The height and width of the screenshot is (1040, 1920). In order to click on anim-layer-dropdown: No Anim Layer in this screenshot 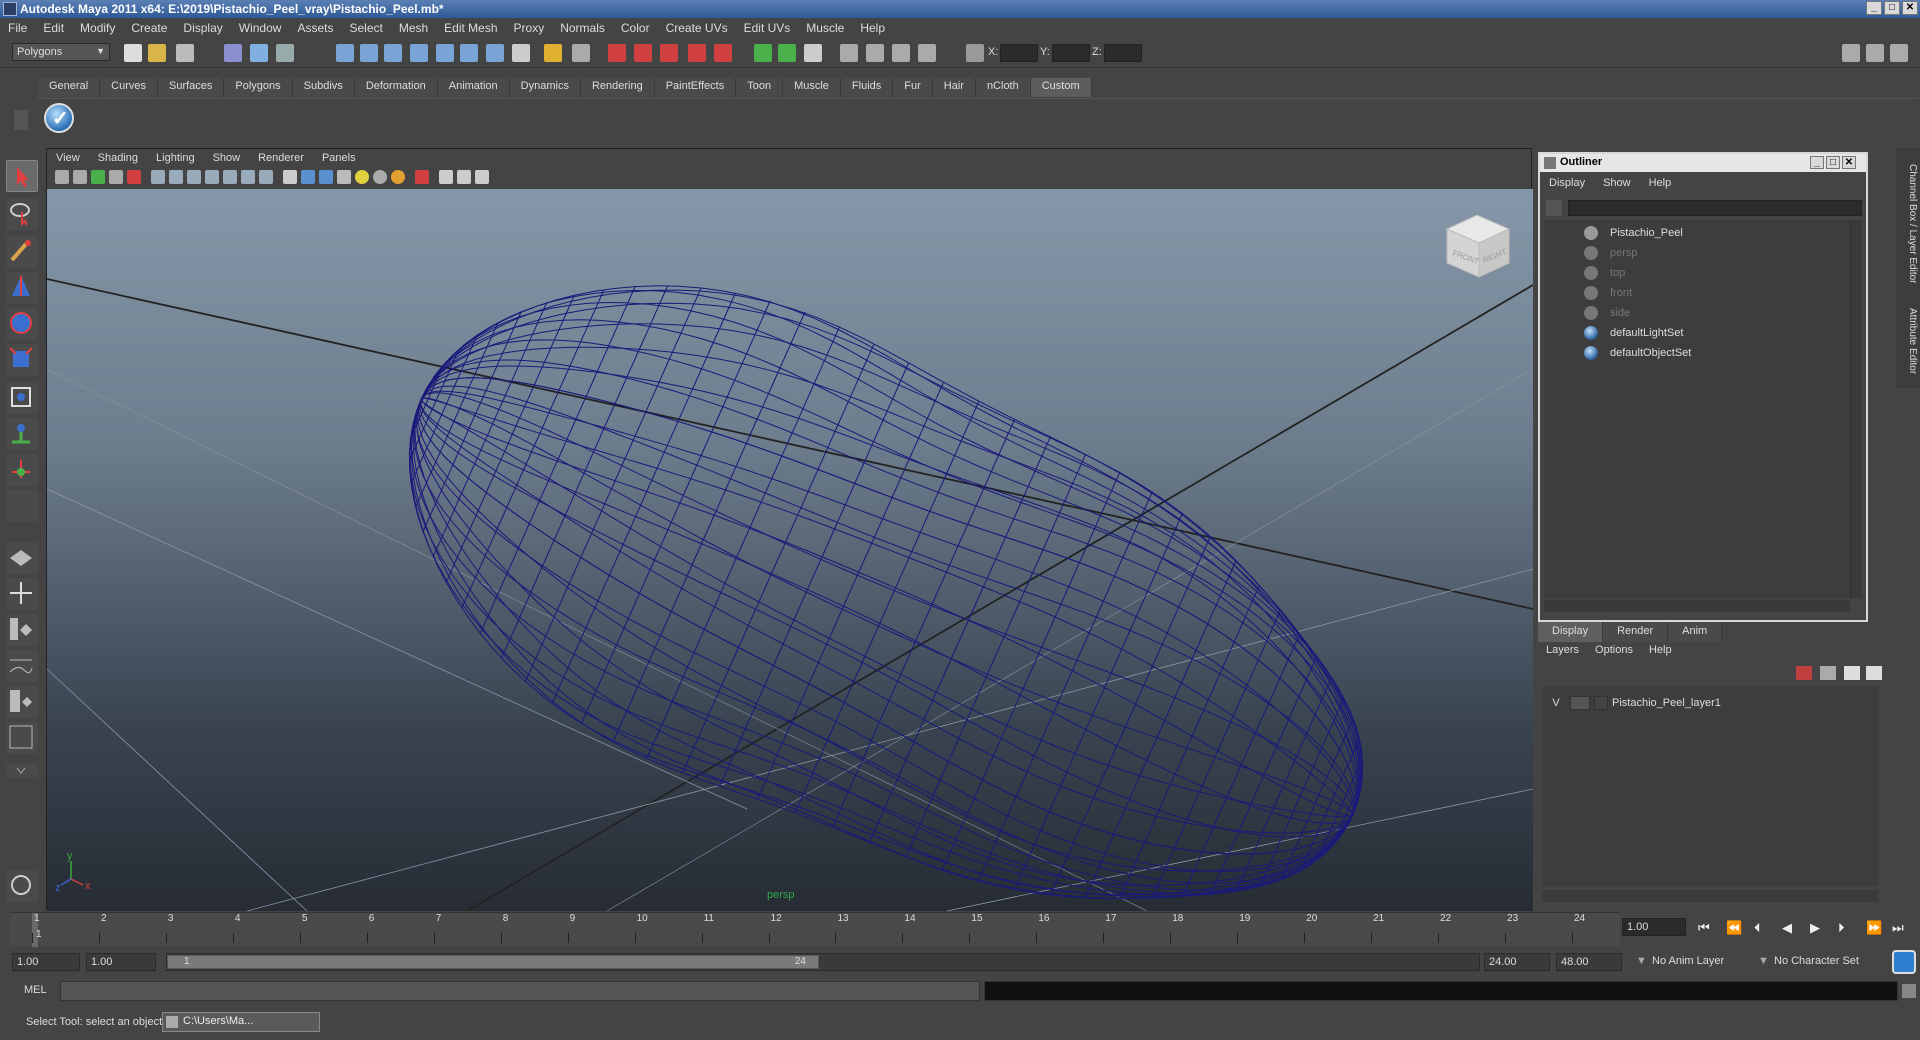, I will do `click(1699, 962)`.